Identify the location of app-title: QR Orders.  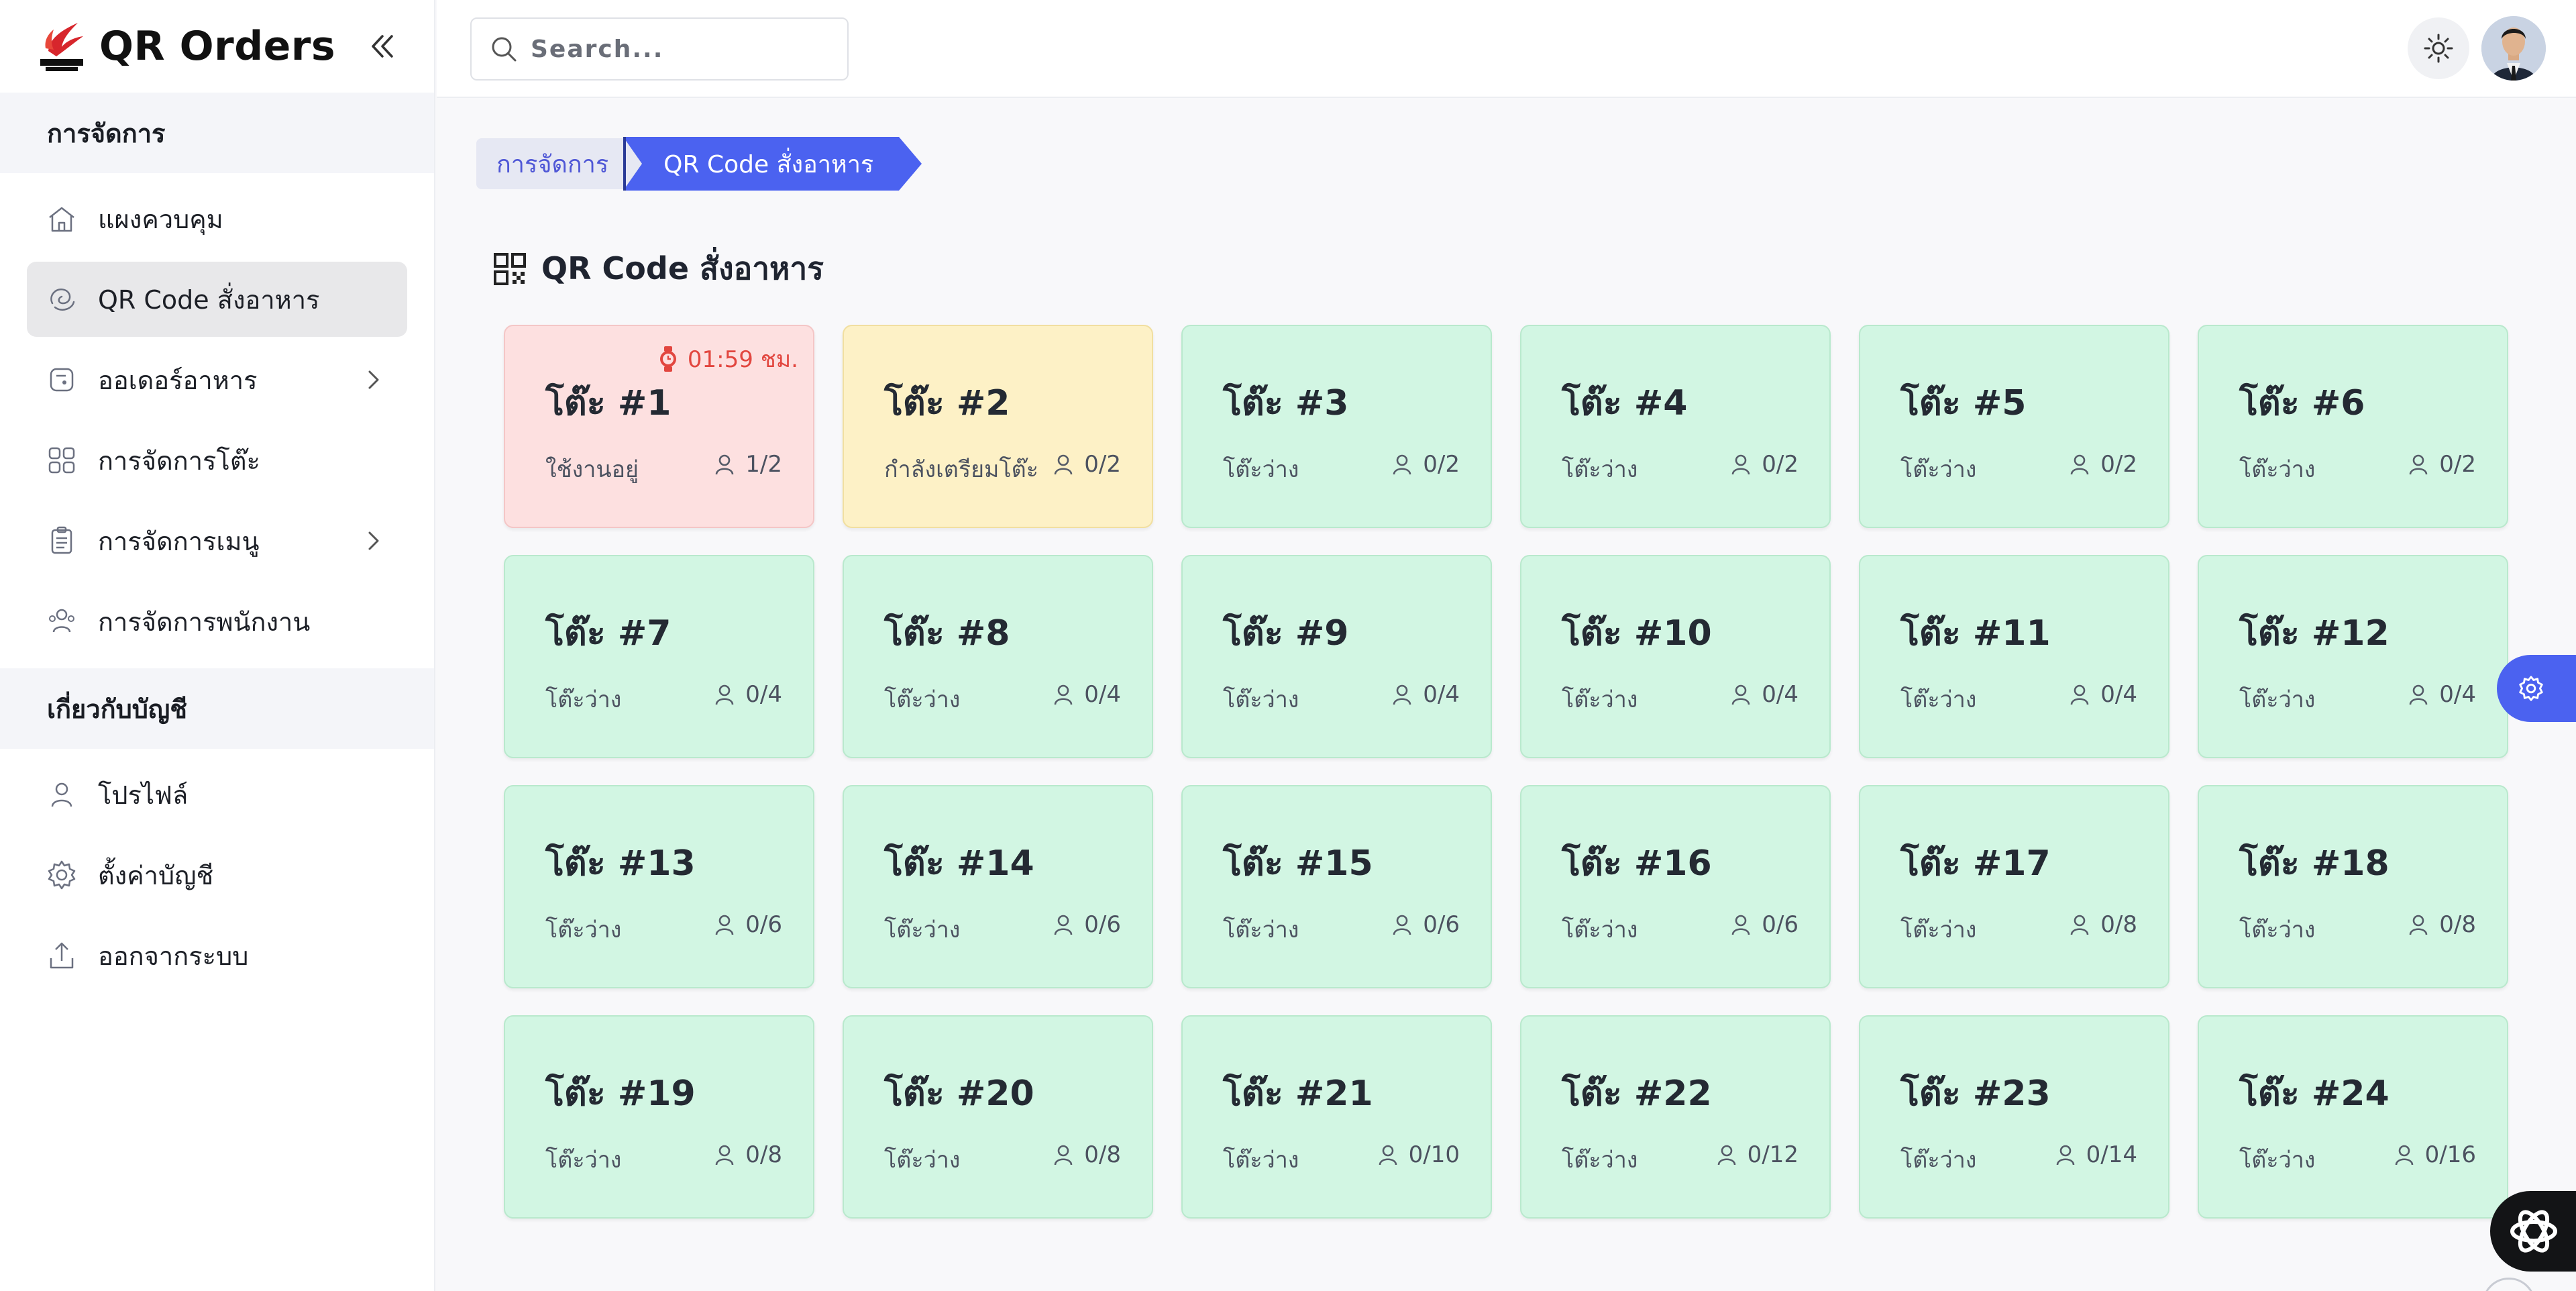
(217, 46).